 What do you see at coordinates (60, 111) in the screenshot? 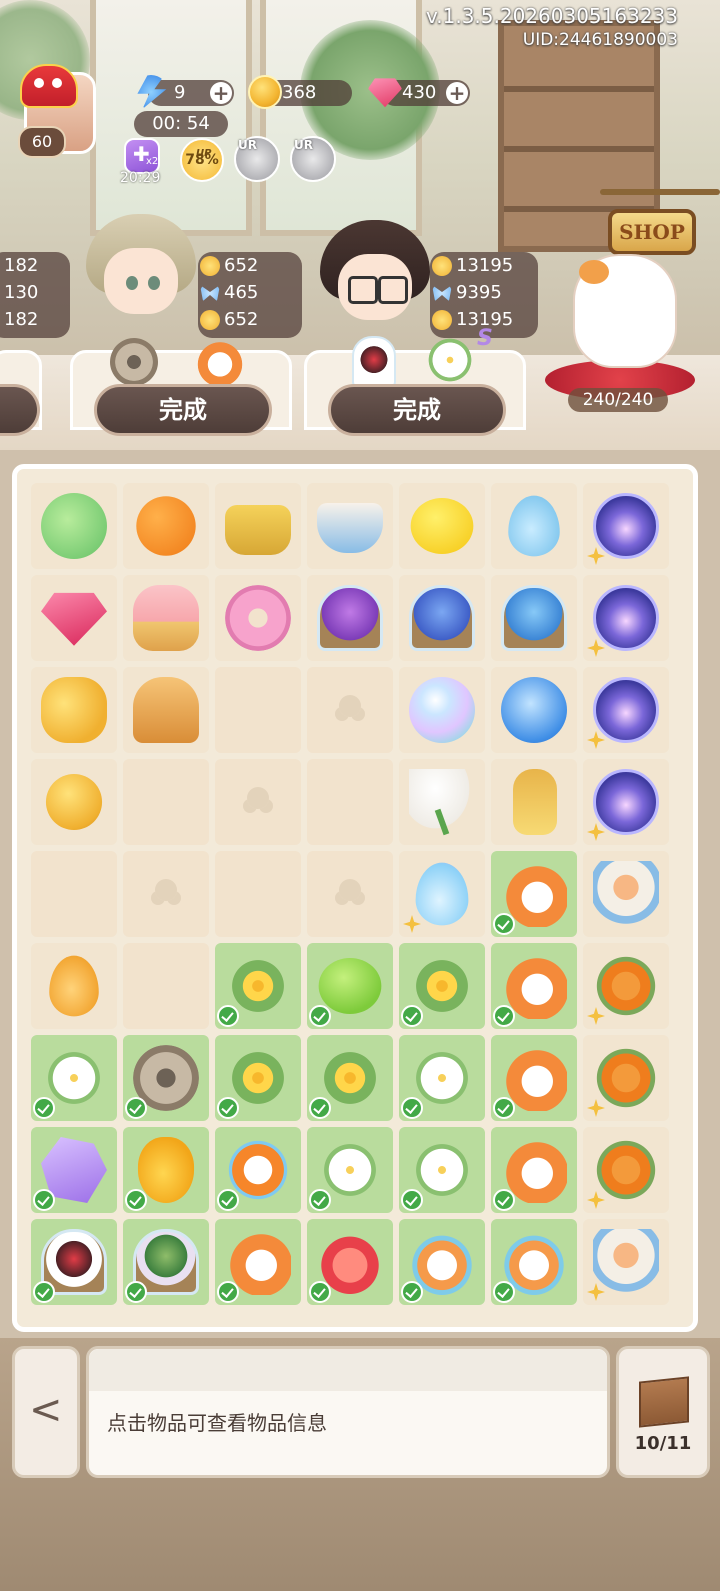
I see `player-avatar: 60` at bounding box center [60, 111].